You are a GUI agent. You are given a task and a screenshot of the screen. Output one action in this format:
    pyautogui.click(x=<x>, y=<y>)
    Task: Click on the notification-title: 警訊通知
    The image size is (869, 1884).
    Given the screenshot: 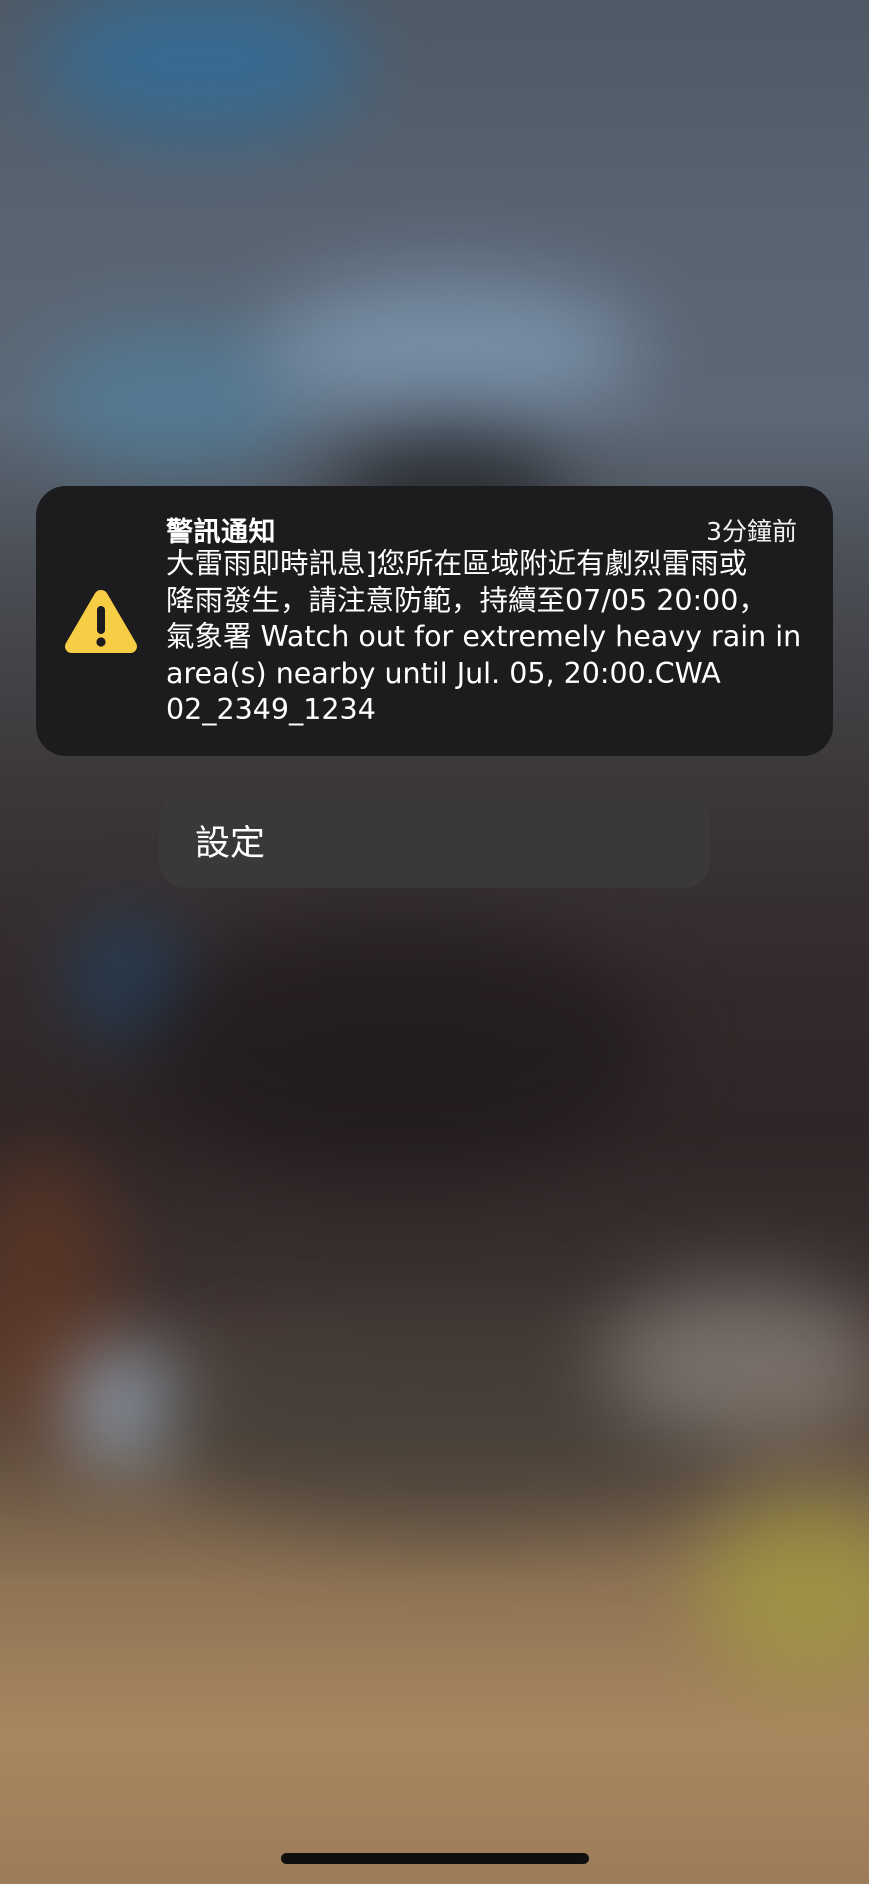 What is the action you would take?
    pyautogui.click(x=221, y=532)
    